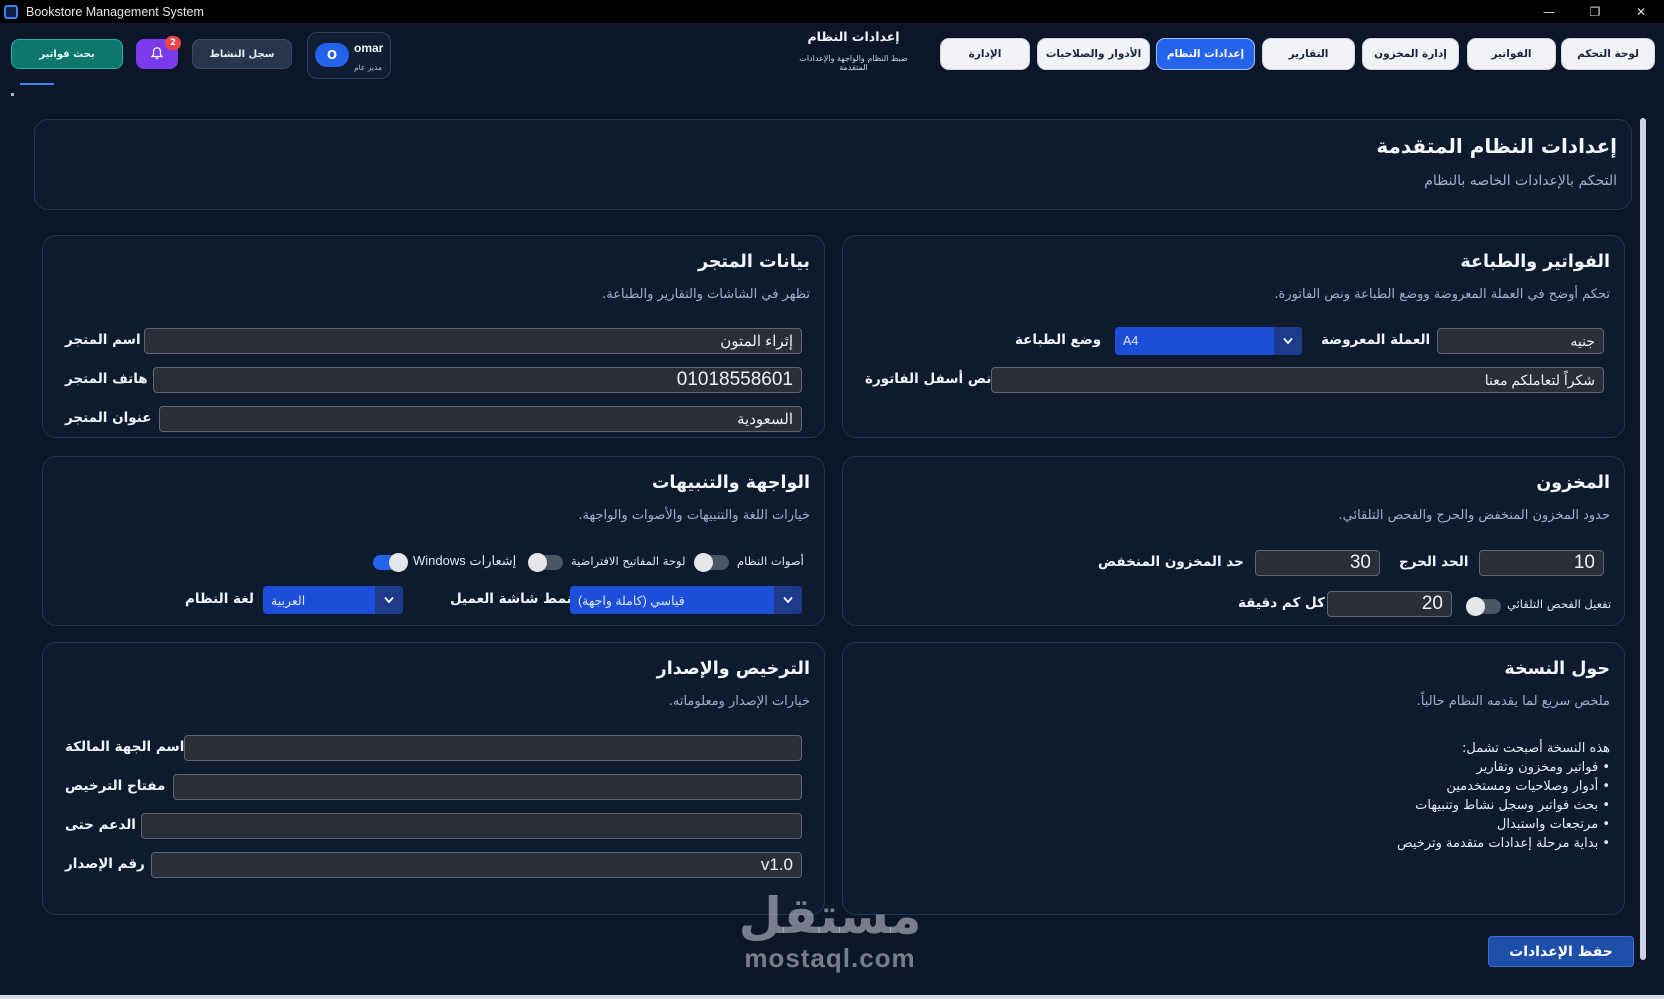 This screenshot has width=1664, height=999. What do you see at coordinates (473, 341) in the screenshot?
I see `store-name-input: إثراء المتون` at bounding box center [473, 341].